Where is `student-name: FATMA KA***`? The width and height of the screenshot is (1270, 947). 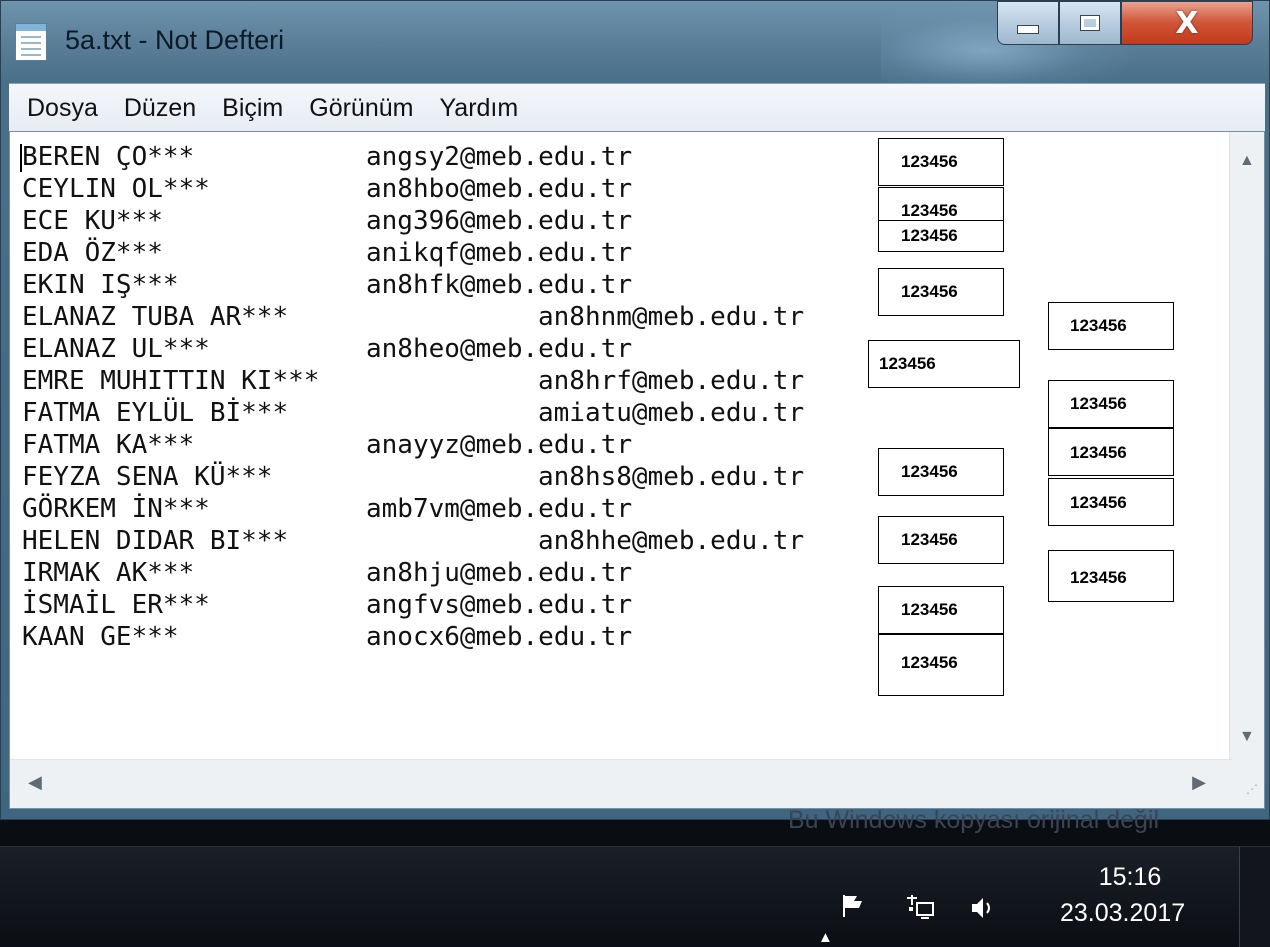 student-name: FATMA KA*** is located at coordinates (108, 445).